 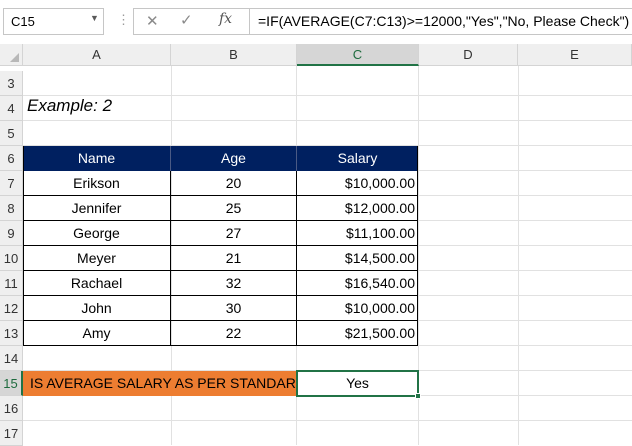 What do you see at coordinates (468, 55) in the screenshot?
I see `column-header-d: D` at bounding box center [468, 55].